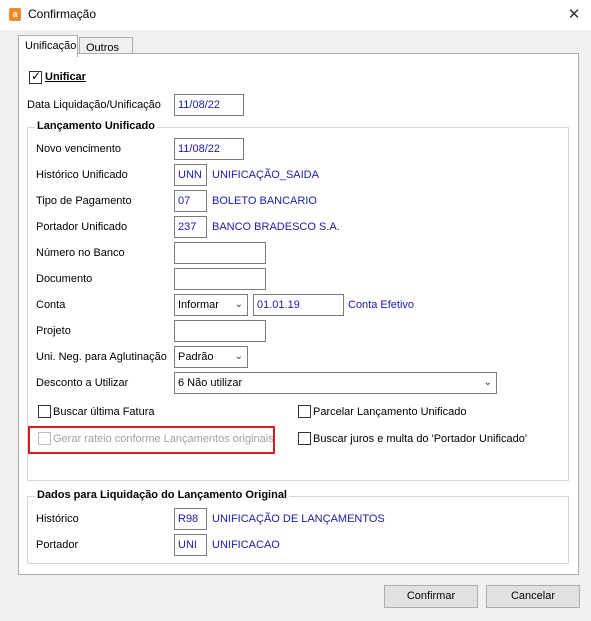 The image size is (591, 621). I want to click on projeto-label: Projeto, so click(53, 331).